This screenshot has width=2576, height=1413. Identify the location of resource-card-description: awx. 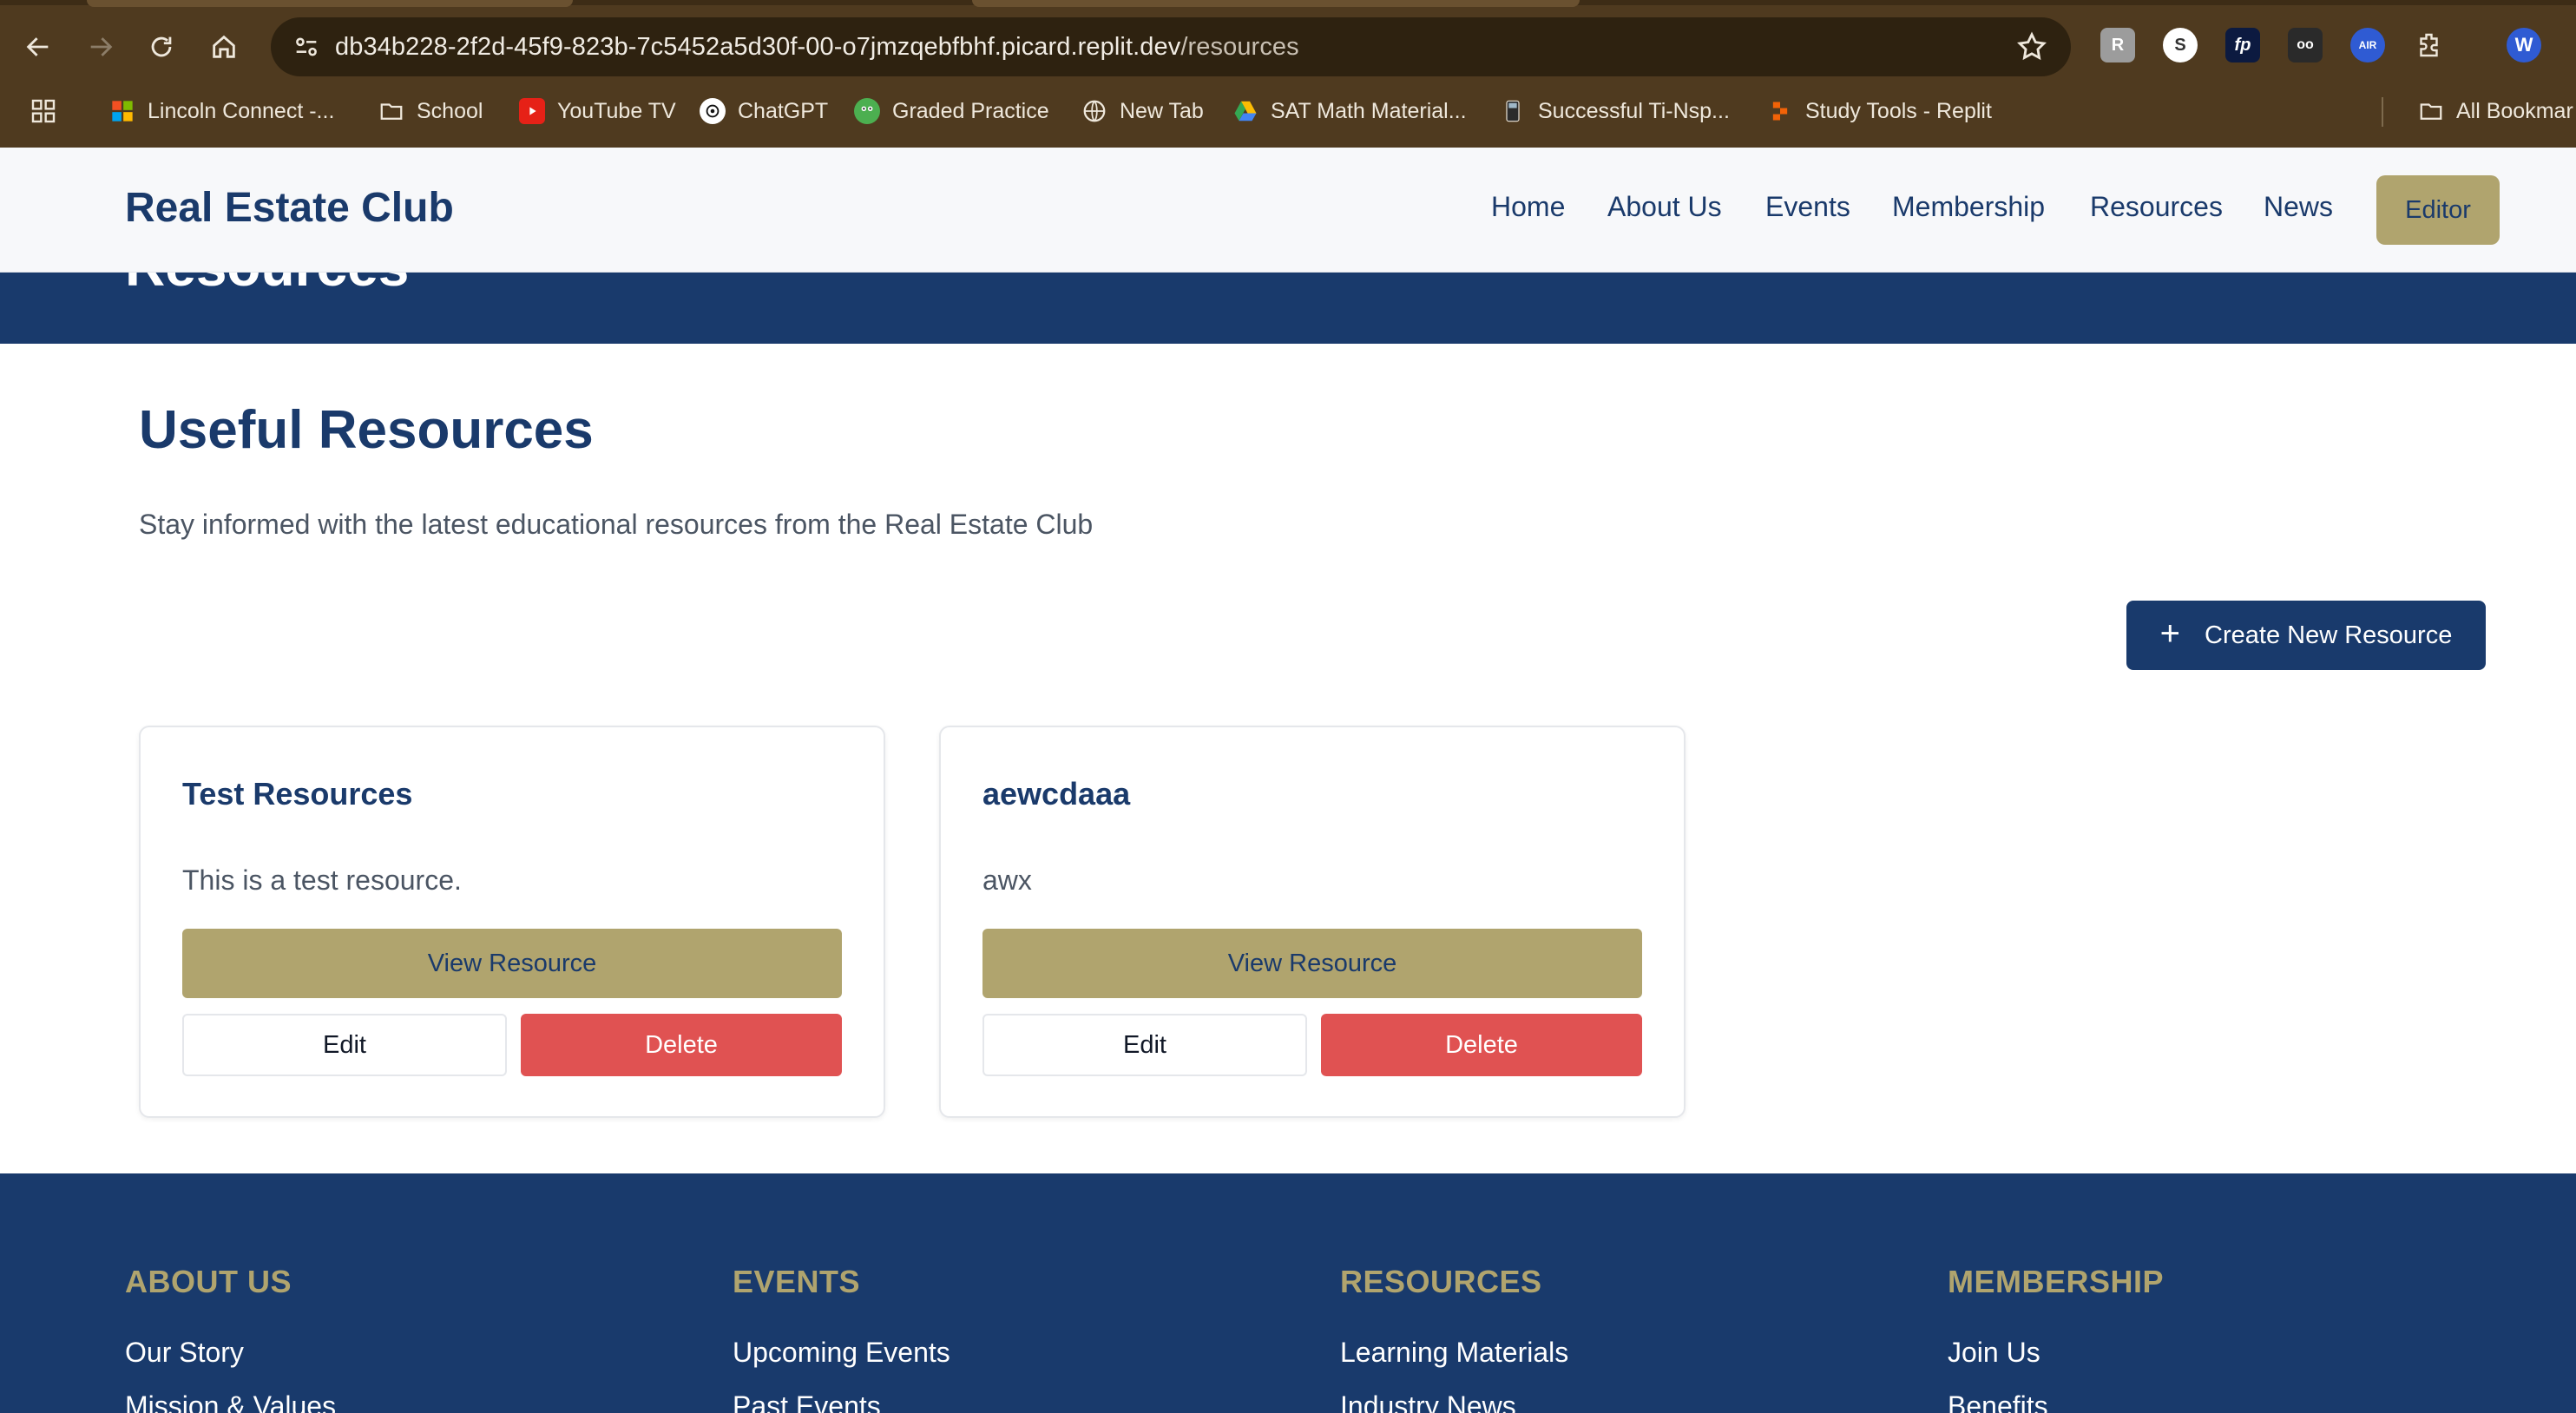
(1007, 880).